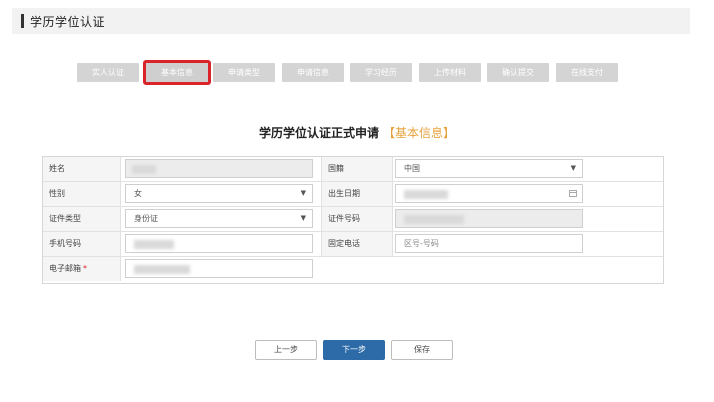 This screenshot has width=714, height=402. What do you see at coordinates (357, 169) in the screenshot?
I see `nationality-label: 国籍` at bounding box center [357, 169].